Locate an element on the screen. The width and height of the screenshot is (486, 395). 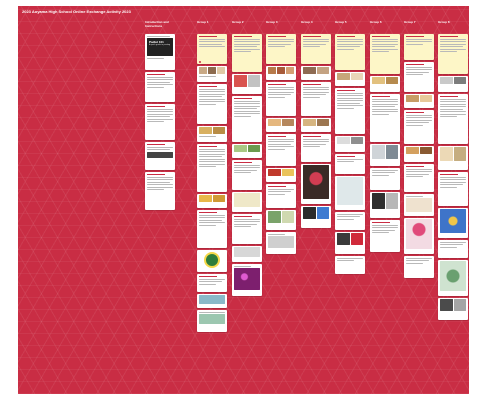
column-header-group-2: Group 2 is located at coordinates (238, 22).